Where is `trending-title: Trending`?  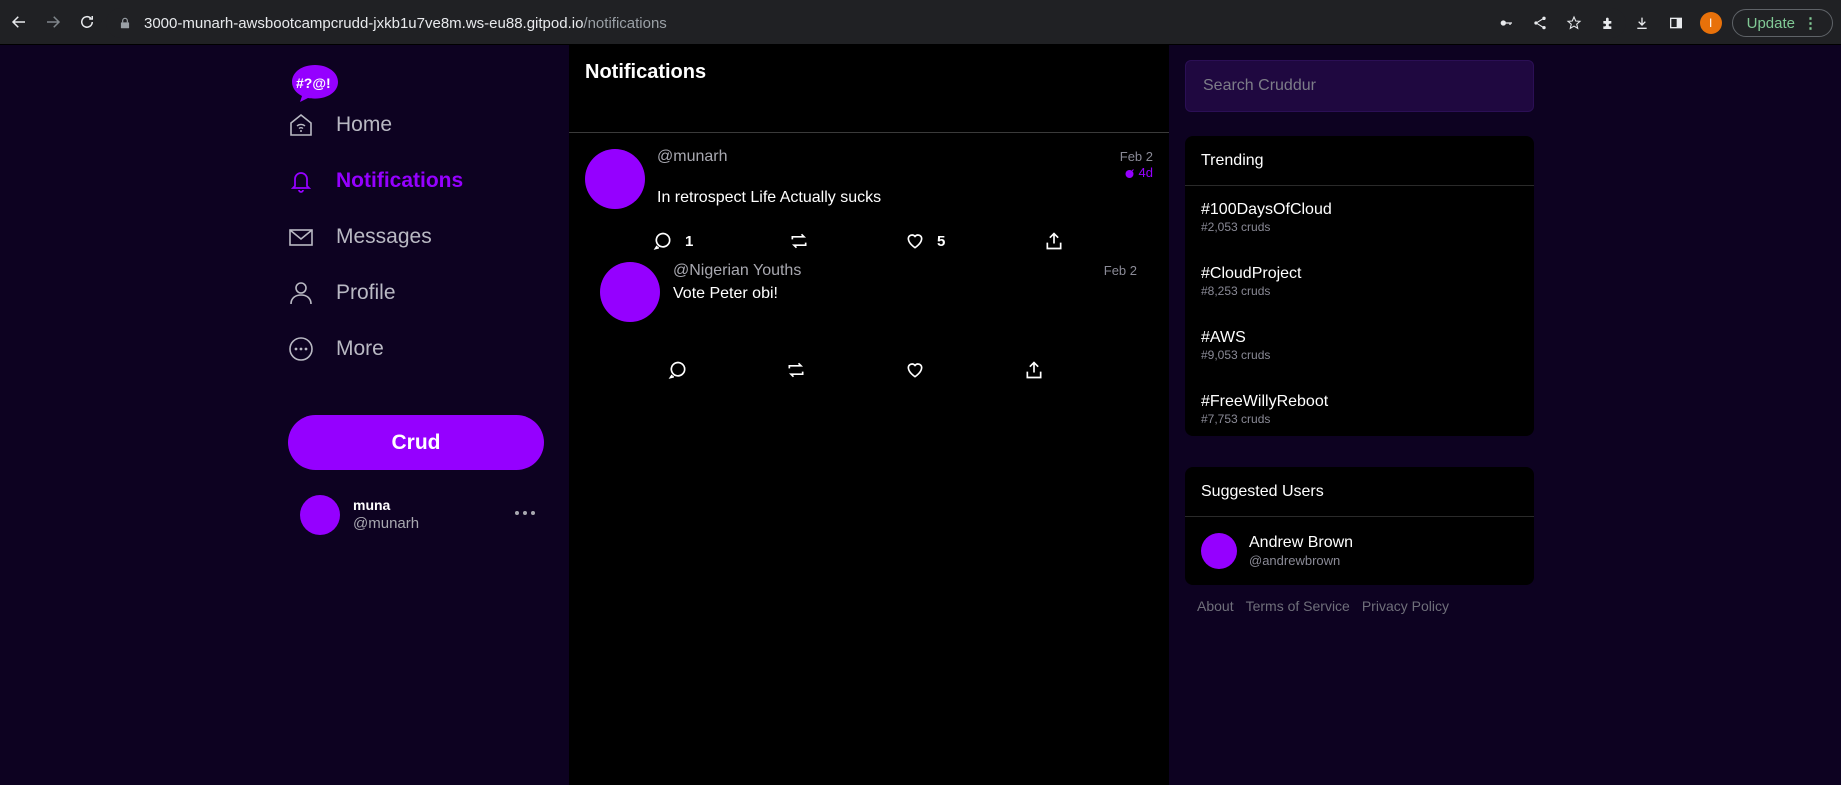 trending-title: Trending is located at coordinates (1359, 161).